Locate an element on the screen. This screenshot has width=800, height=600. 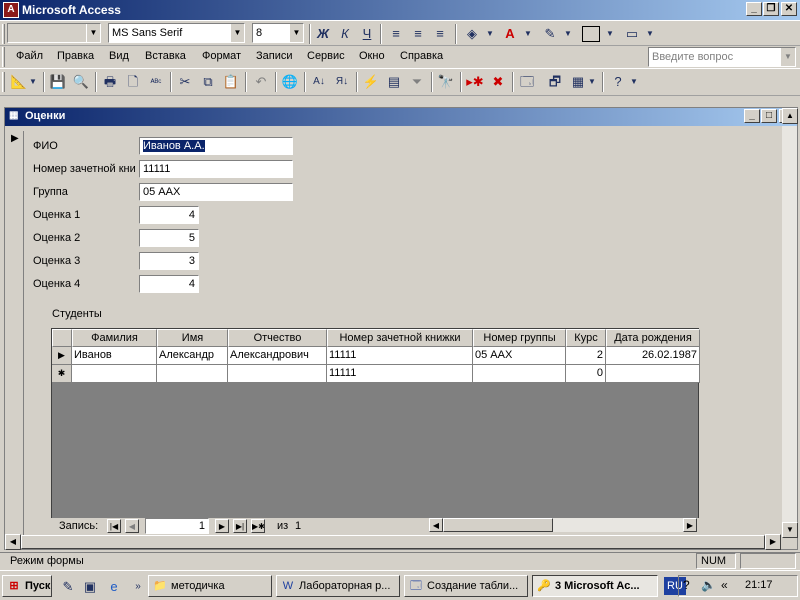
view-icon: 📐 is located at coordinates (19, 82).